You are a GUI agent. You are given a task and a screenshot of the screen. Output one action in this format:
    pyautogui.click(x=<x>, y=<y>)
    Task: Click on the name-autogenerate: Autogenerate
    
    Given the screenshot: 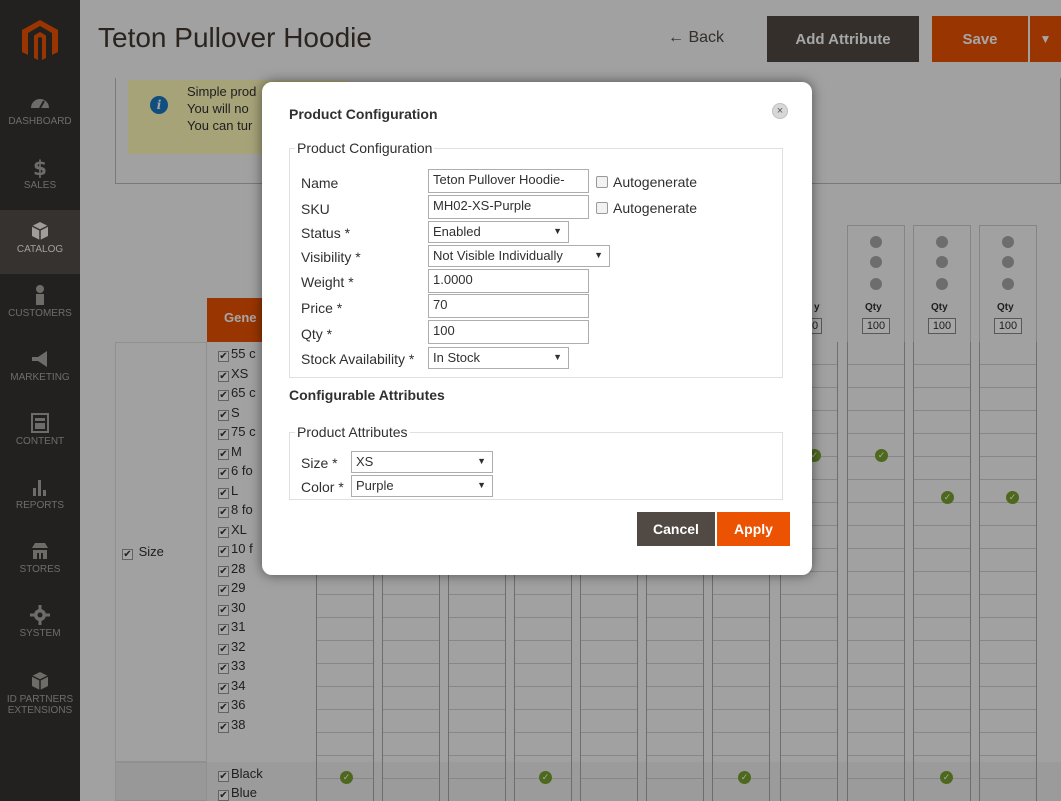 What is the action you would take?
    pyautogui.click(x=646, y=182)
    